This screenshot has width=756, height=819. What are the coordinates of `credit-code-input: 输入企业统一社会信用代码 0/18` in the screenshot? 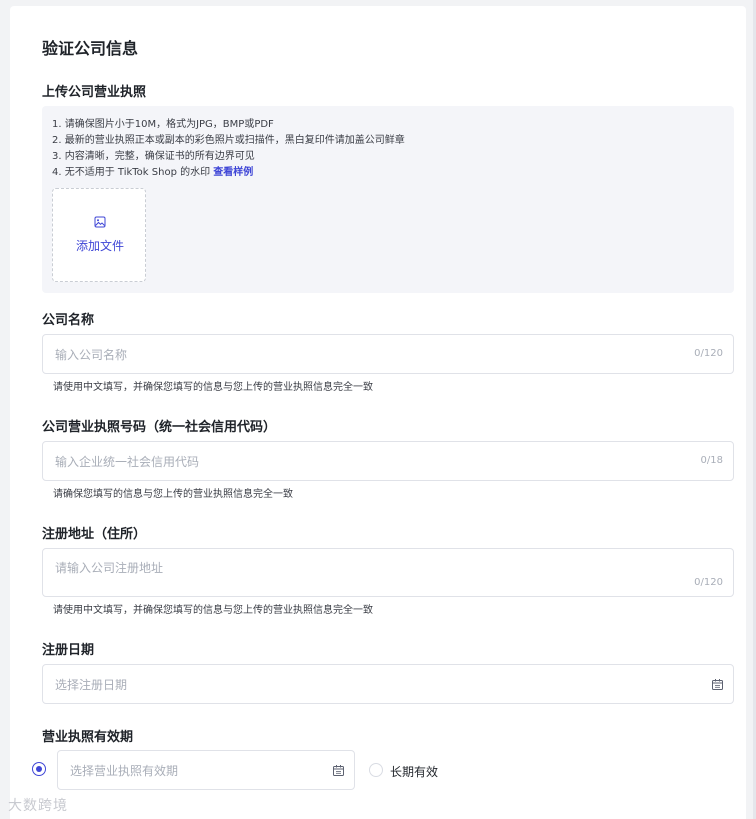 It's located at (388, 461).